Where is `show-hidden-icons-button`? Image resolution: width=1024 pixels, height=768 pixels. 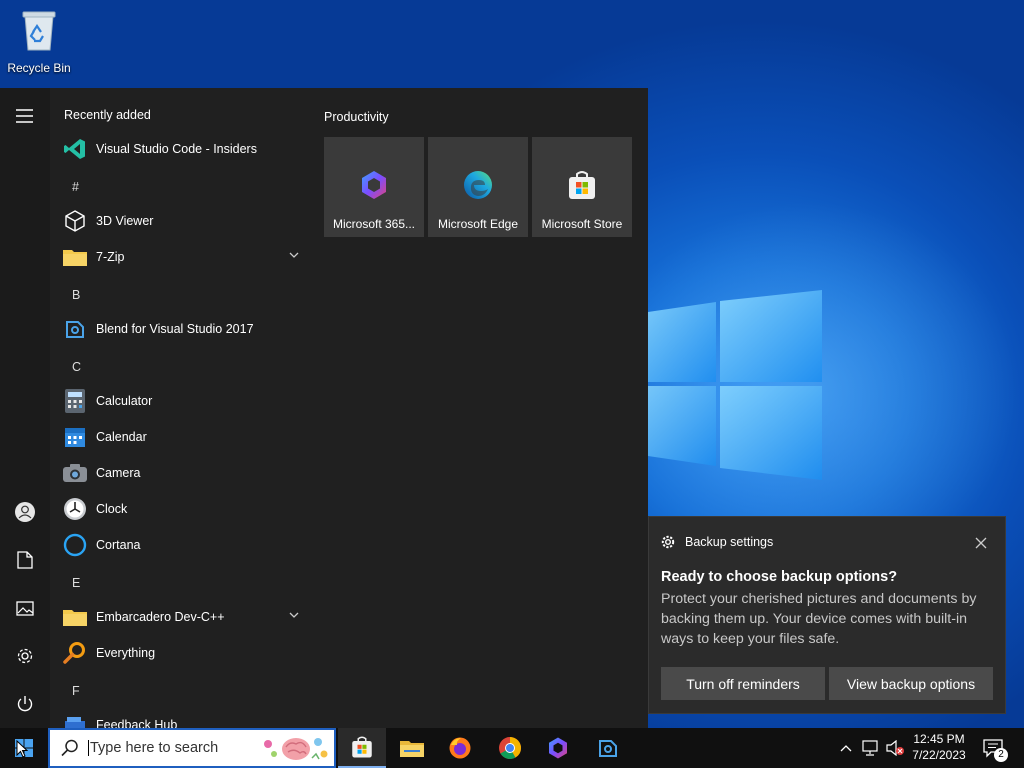 show-hidden-icons-button is located at coordinates (846, 748).